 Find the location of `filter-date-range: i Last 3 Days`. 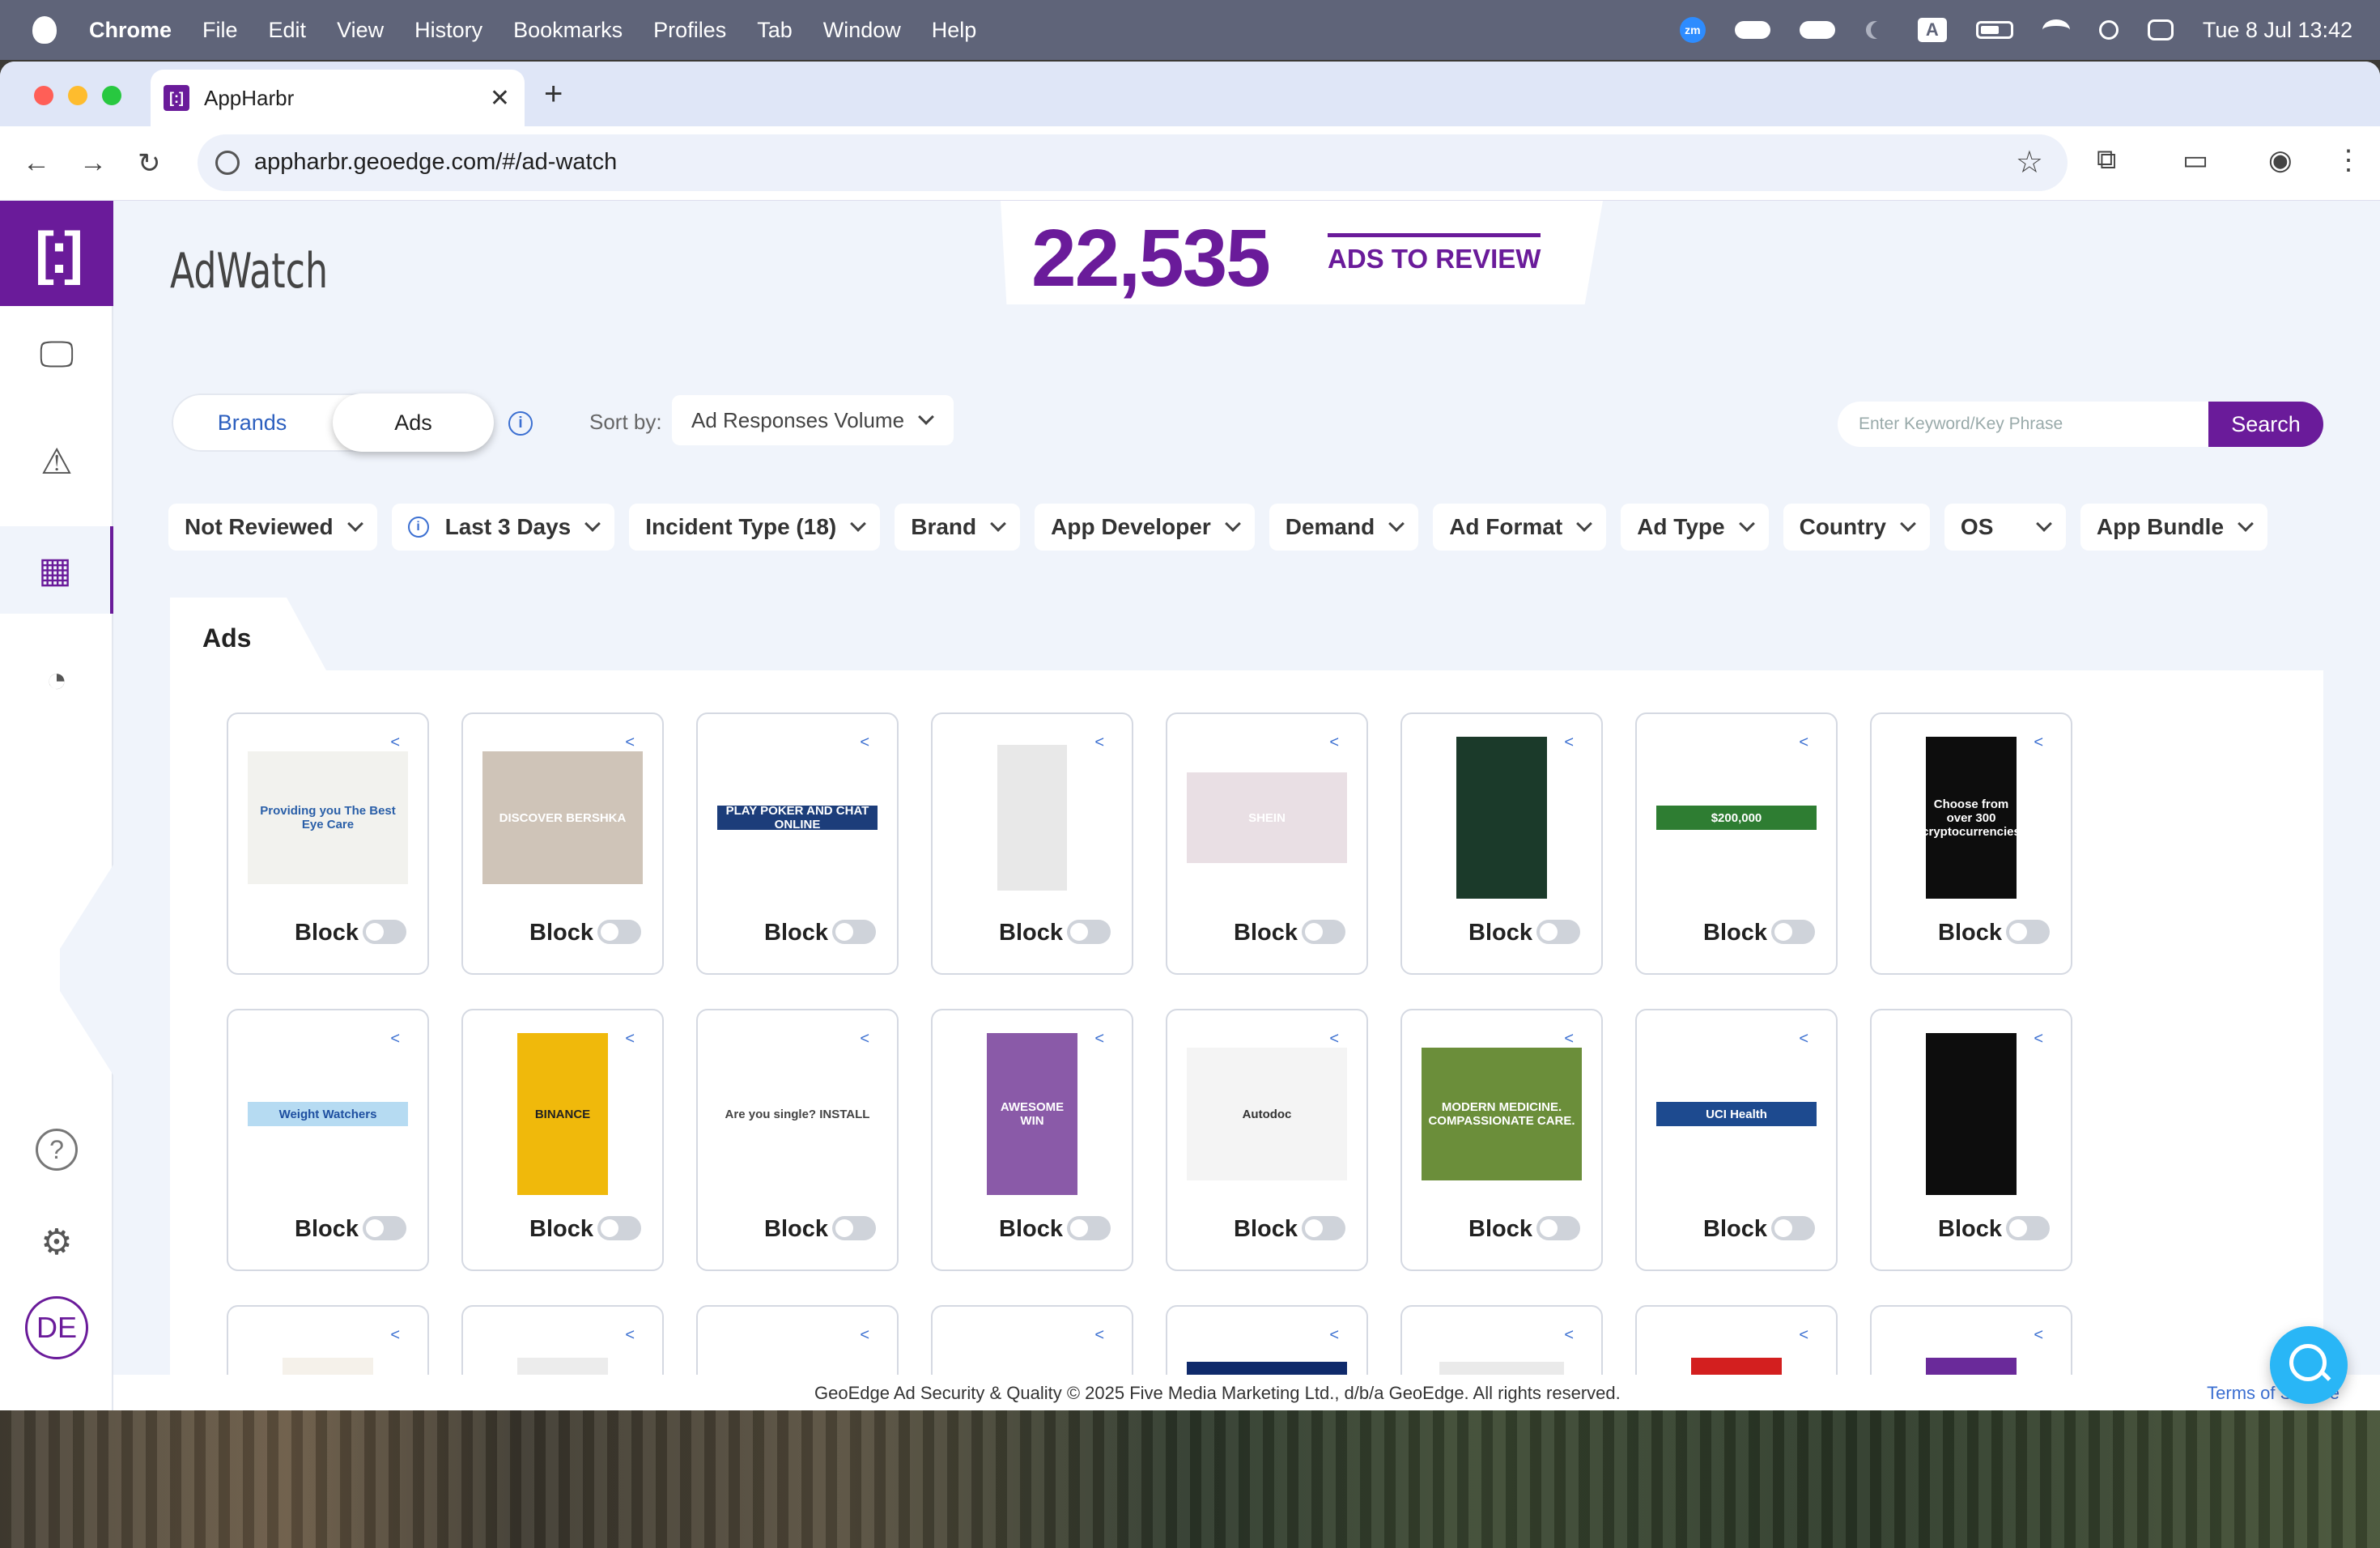

filter-date-range: i Last 3 Days is located at coordinates (503, 527).